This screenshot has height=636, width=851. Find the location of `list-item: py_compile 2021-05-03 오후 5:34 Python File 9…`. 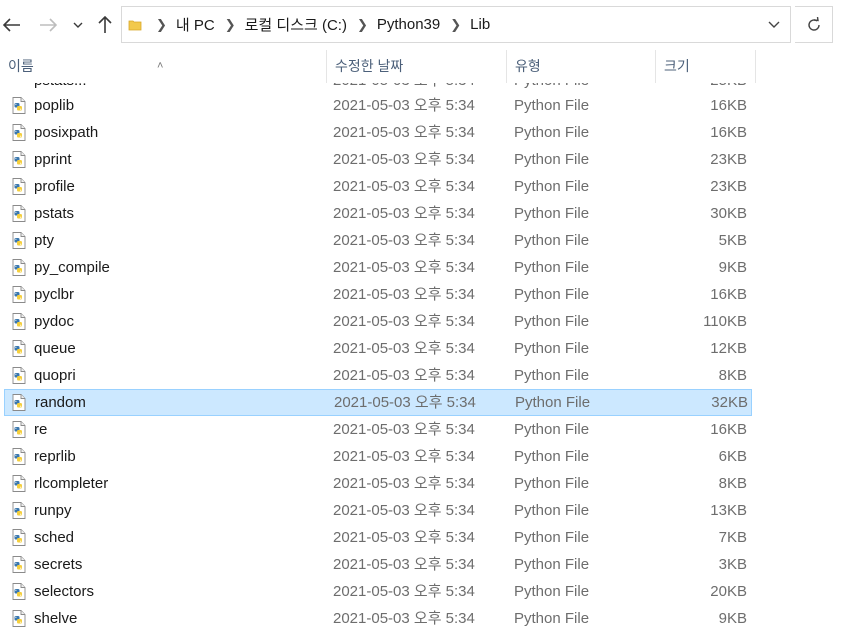

list-item: py_compile 2021-05-03 오후 5:34 Python File 9… is located at coordinates (378, 267).